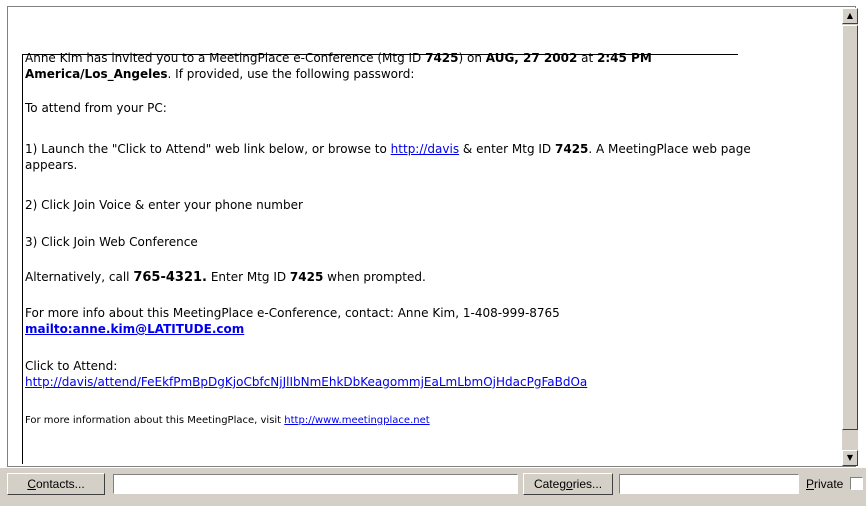 The height and width of the screenshot is (506, 866). I want to click on scroll-down-button: ▼, so click(850, 458).